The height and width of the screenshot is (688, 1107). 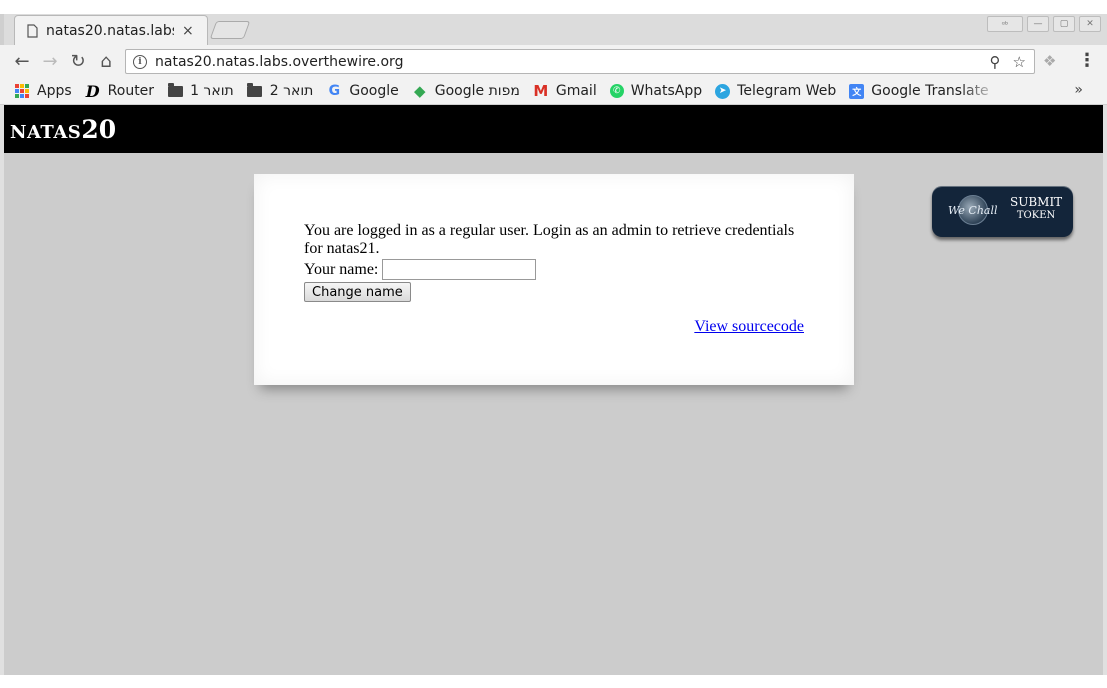 What do you see at coordinates (230, 30) in the screenshot?
I see `new-tab-button` at bounding box center [230, 30].